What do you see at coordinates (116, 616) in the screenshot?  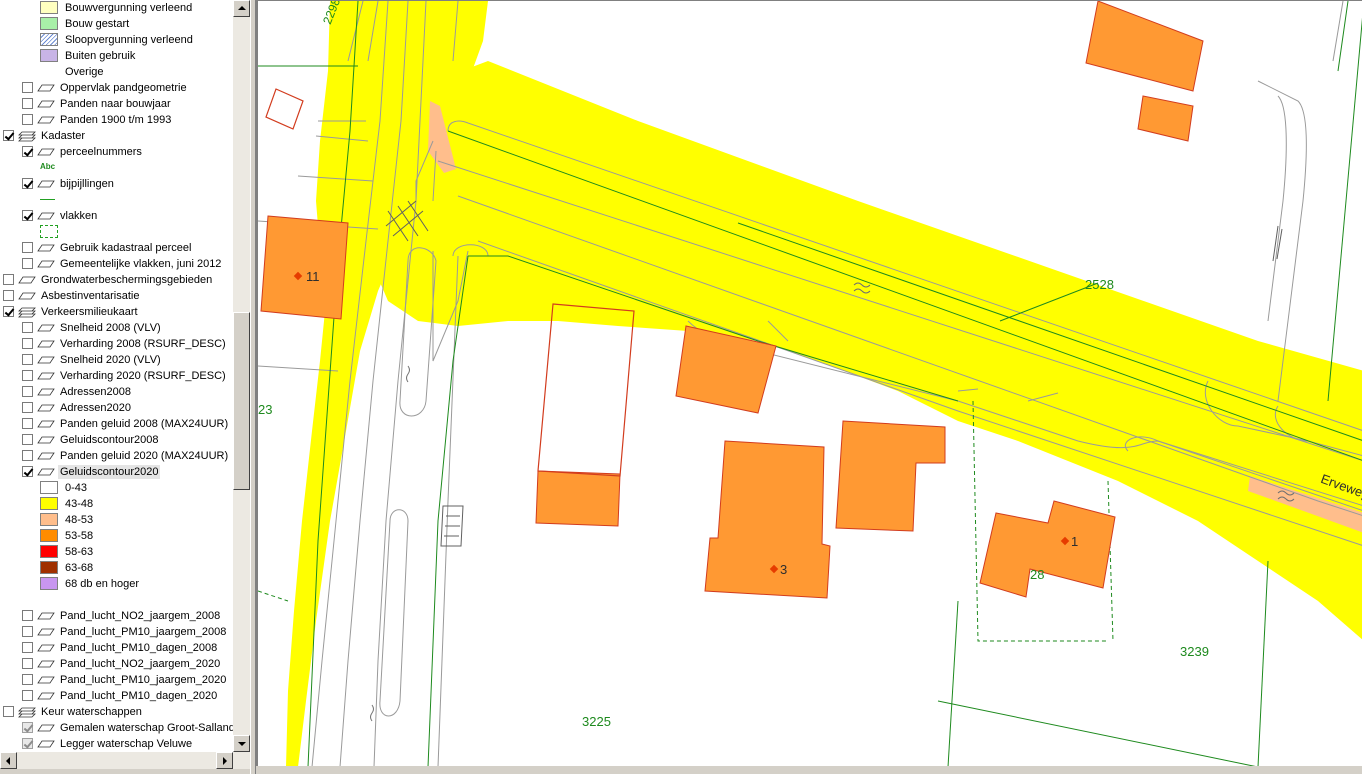 I see `legend-row: Pand_lucht_NO2_jaargem_2008` at bounding box center [116, 616].